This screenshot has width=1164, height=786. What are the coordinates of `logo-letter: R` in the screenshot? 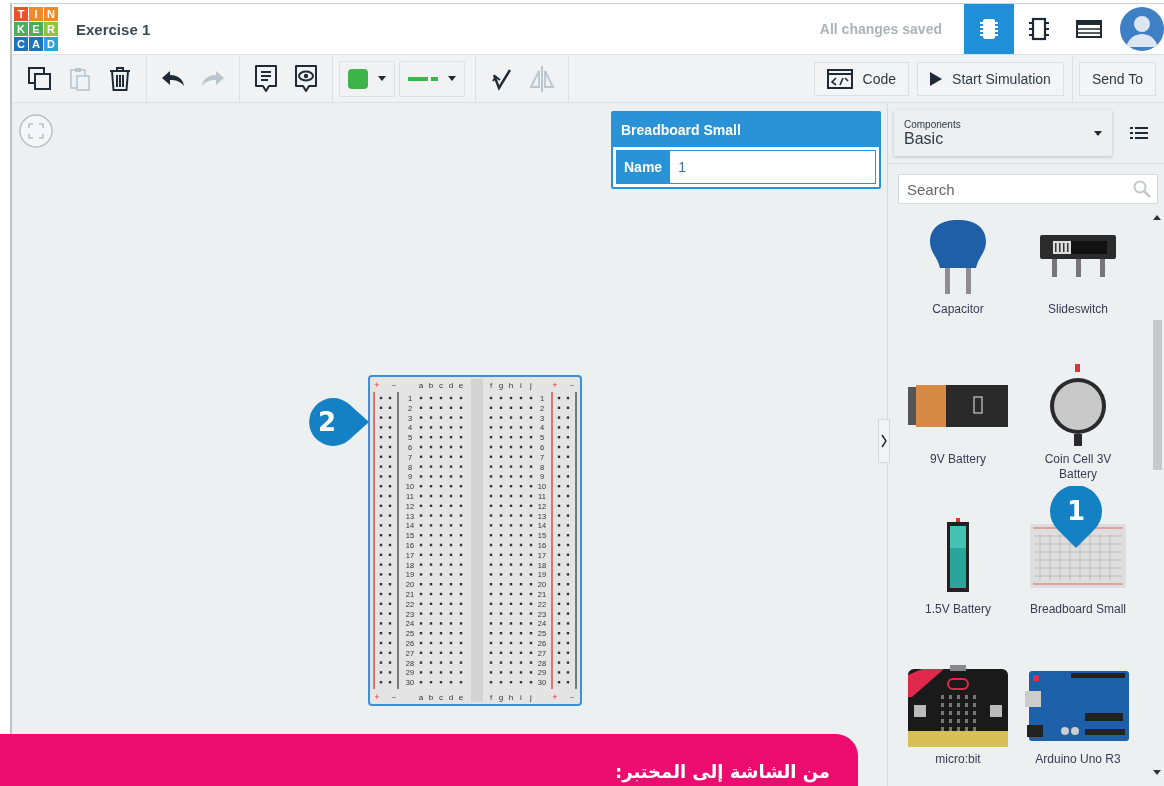 It's located at (51, 29).